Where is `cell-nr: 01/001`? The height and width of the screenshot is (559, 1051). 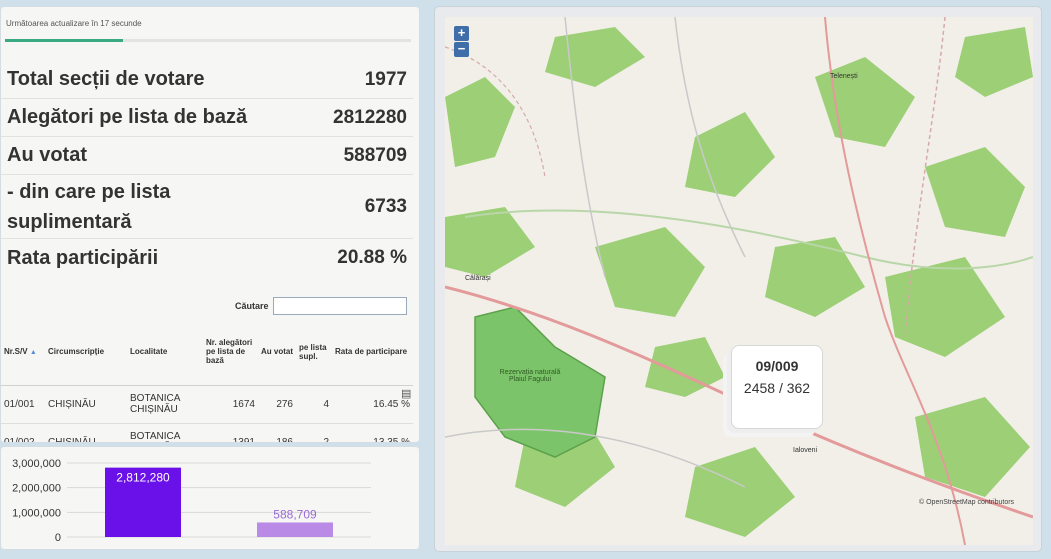 cell-nr: 01/001 is located at coordinates (23, 404).